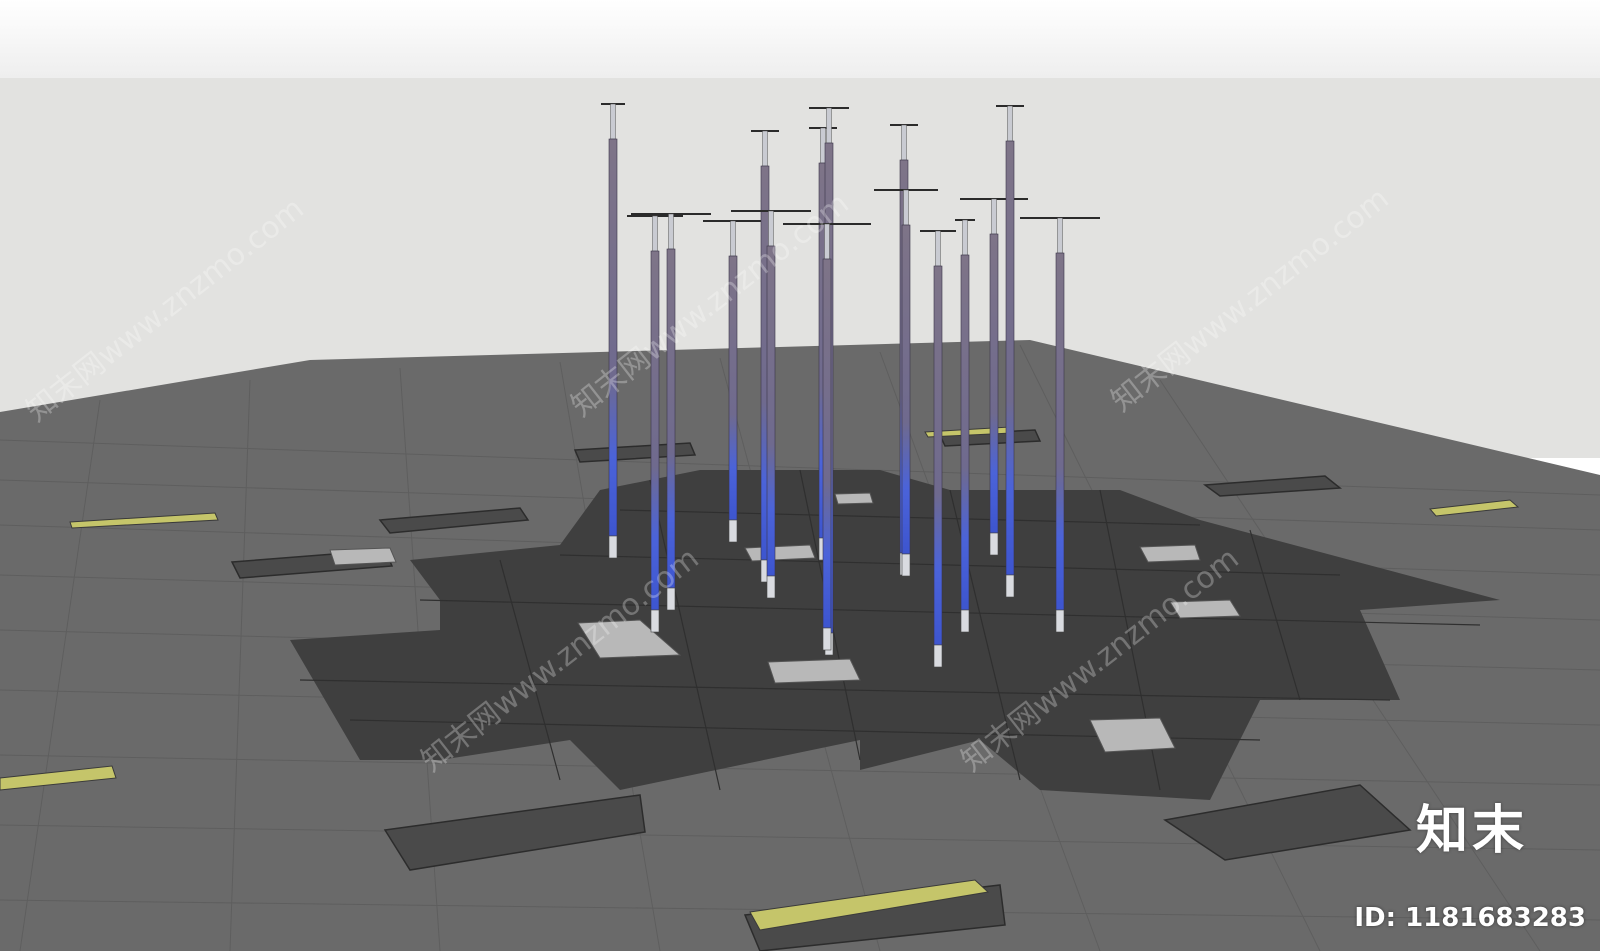  Describe the element at coordinates (1471, 831) in the screenshot. I see `logo-text: 知末` at that location.